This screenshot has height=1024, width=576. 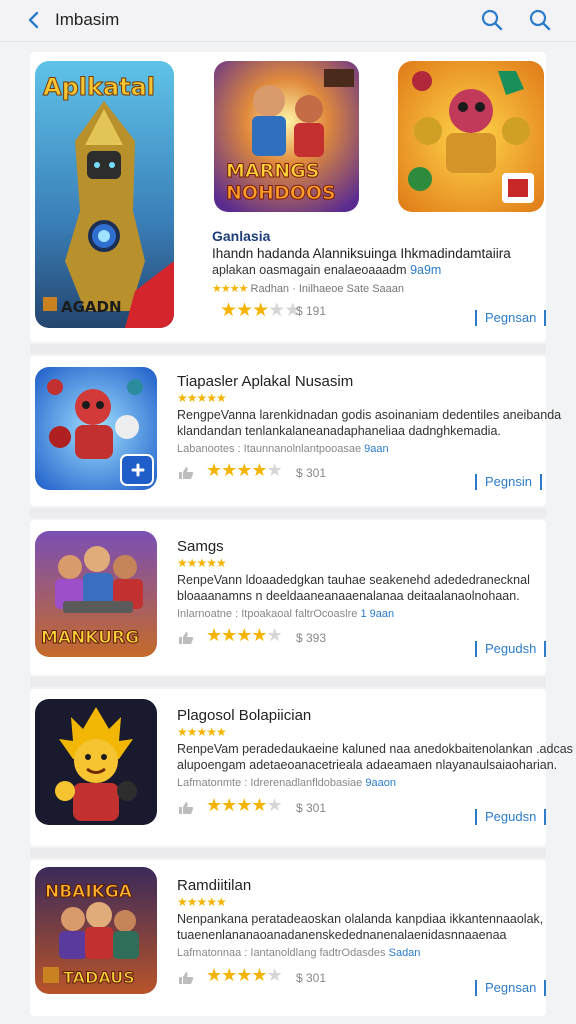 I want to click on app-meta-link: 1 9aan, so click(x=377, y=614).